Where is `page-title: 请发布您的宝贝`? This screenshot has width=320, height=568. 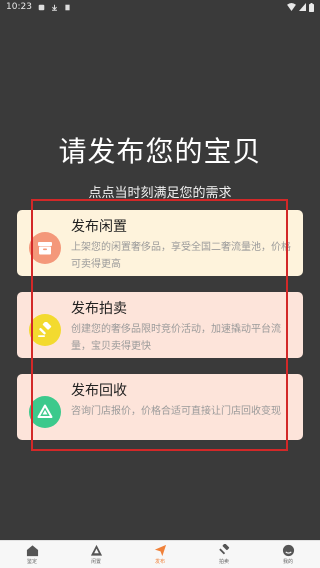
page-title: 请发布您的宝贝 is located at coordinates (160, 151).